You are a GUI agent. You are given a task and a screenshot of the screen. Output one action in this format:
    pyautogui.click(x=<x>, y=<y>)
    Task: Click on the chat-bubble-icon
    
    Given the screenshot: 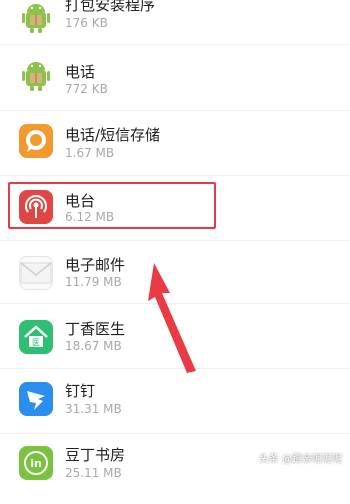 What is the action you would take?
    pyautogui.click(x=36, y=141)
    